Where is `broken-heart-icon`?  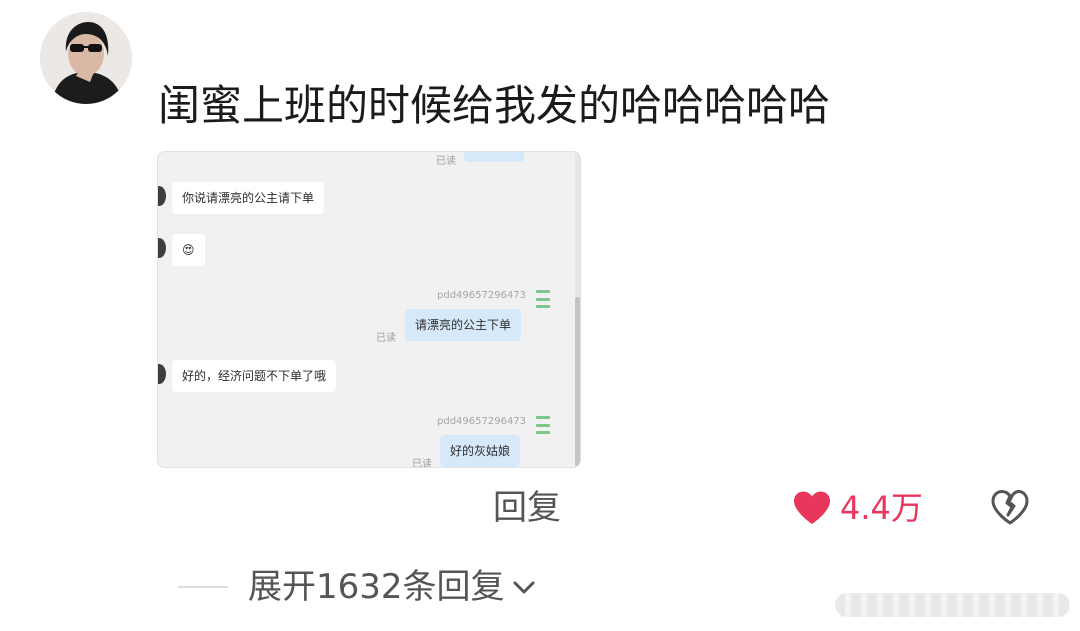
broken-heart-icon is located at coordinates (1010, 507).